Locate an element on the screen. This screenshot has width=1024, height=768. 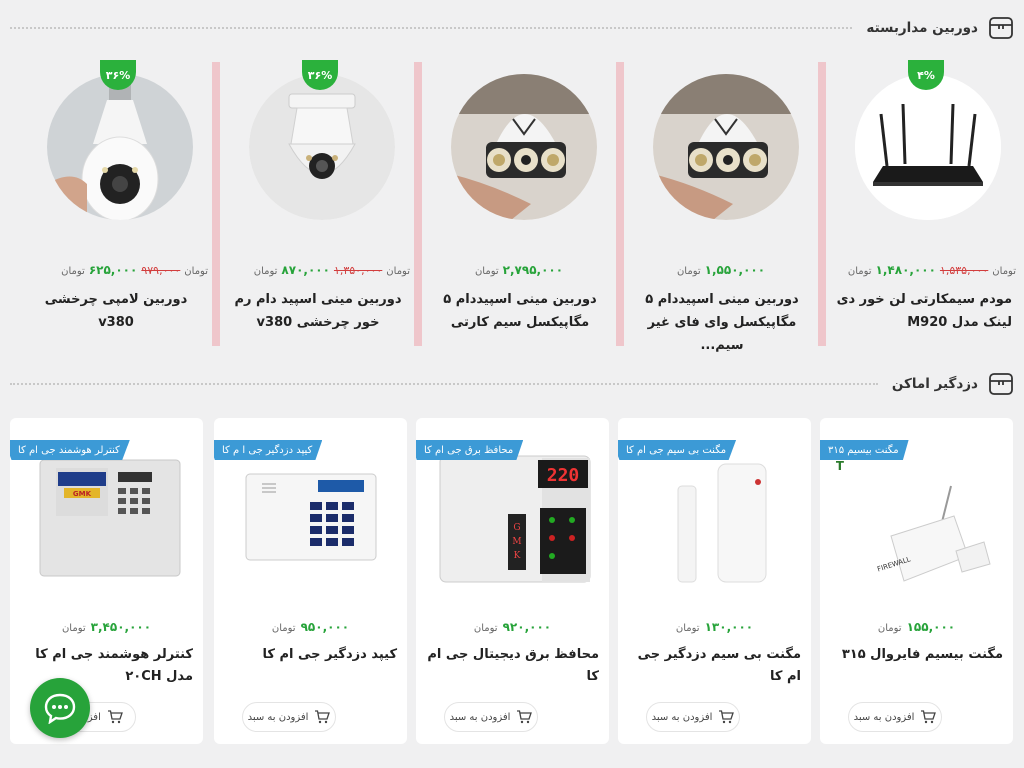
product-name: دوربین لامپی چرخشی v380 is located at coordinates (116, 311).